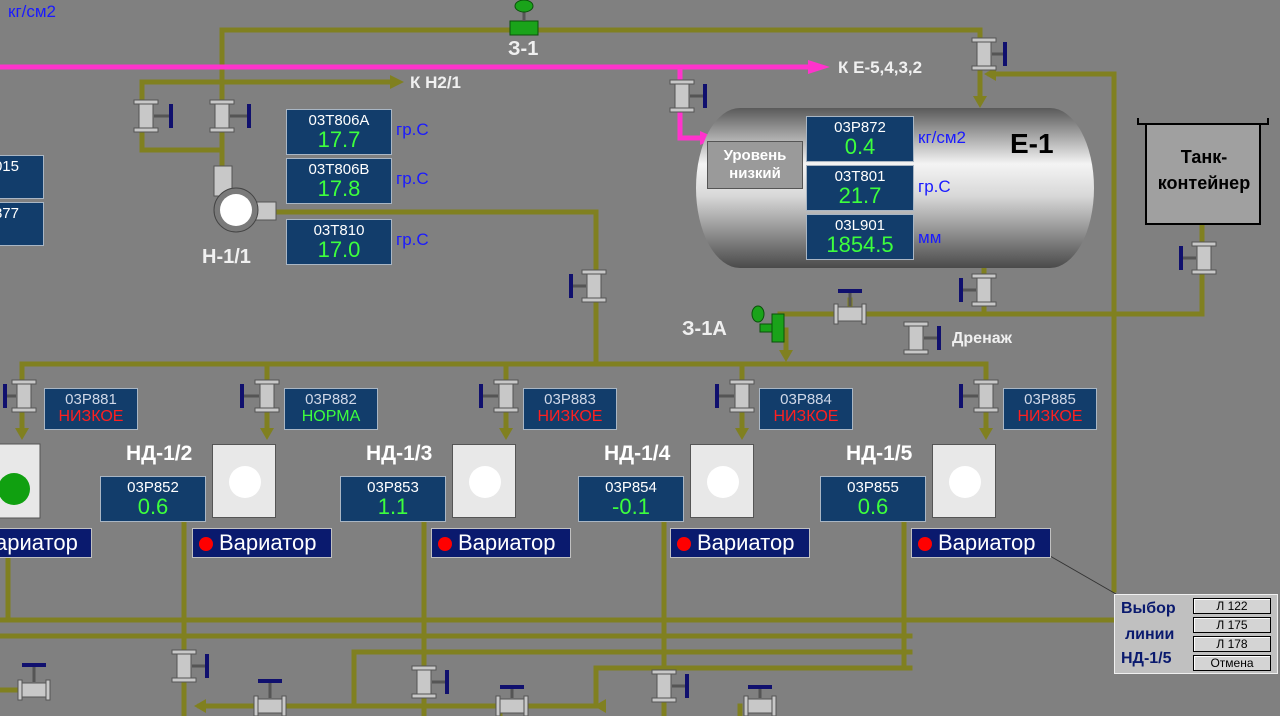 This screenshot has width=1280, height=716. Describe the element at coordinates (393, 499) in the screenshot. I see `pump-nd-1-3-pressure: 03P853 1.1` at that location.